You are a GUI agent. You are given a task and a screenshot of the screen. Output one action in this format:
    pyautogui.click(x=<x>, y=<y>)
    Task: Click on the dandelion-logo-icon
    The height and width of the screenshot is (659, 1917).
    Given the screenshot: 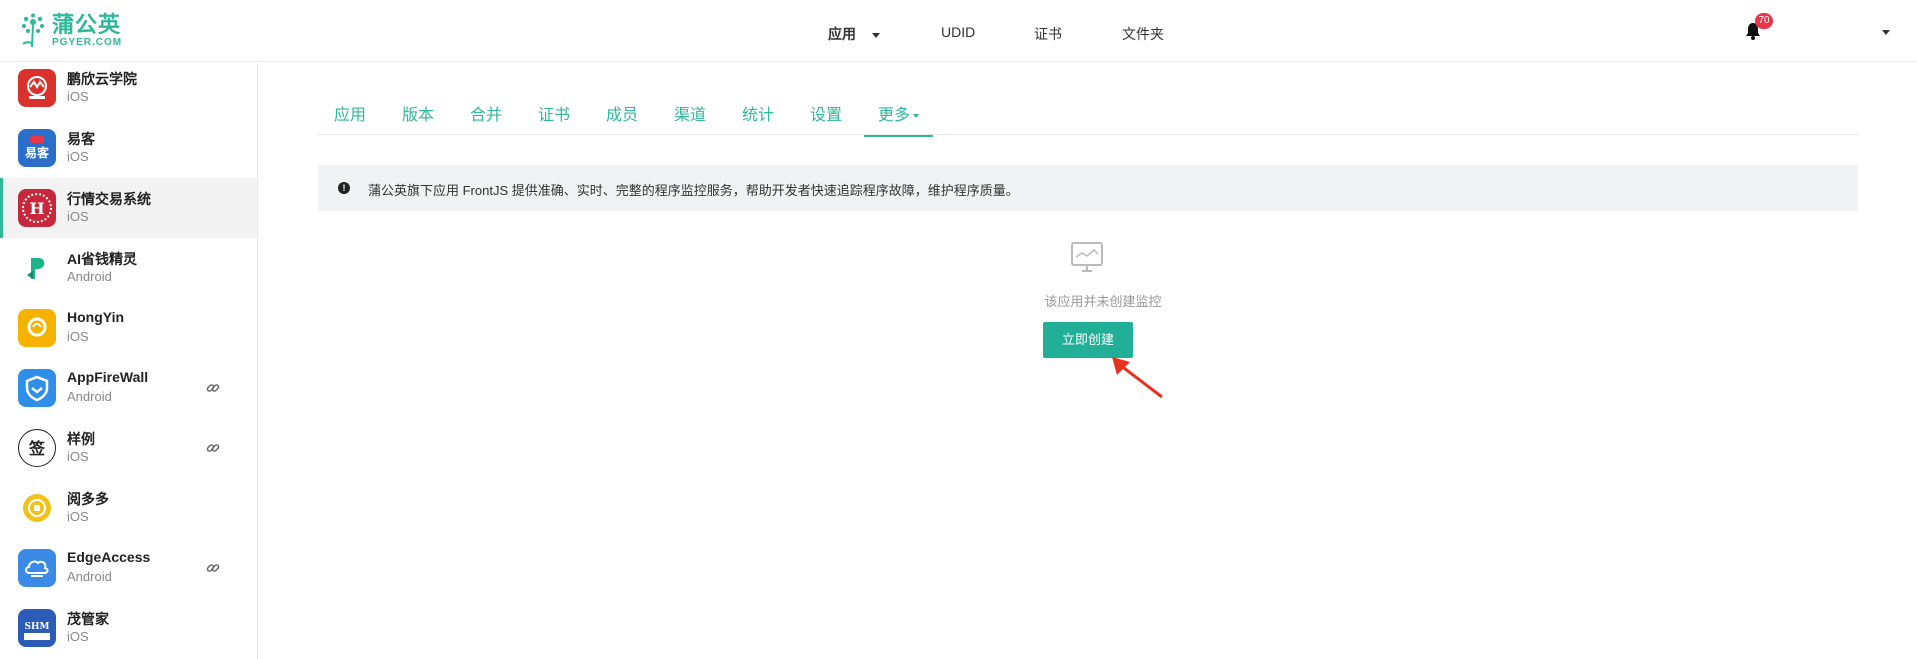 What is the action you would take?
    pyautogui.click(x=33, y=30)
    